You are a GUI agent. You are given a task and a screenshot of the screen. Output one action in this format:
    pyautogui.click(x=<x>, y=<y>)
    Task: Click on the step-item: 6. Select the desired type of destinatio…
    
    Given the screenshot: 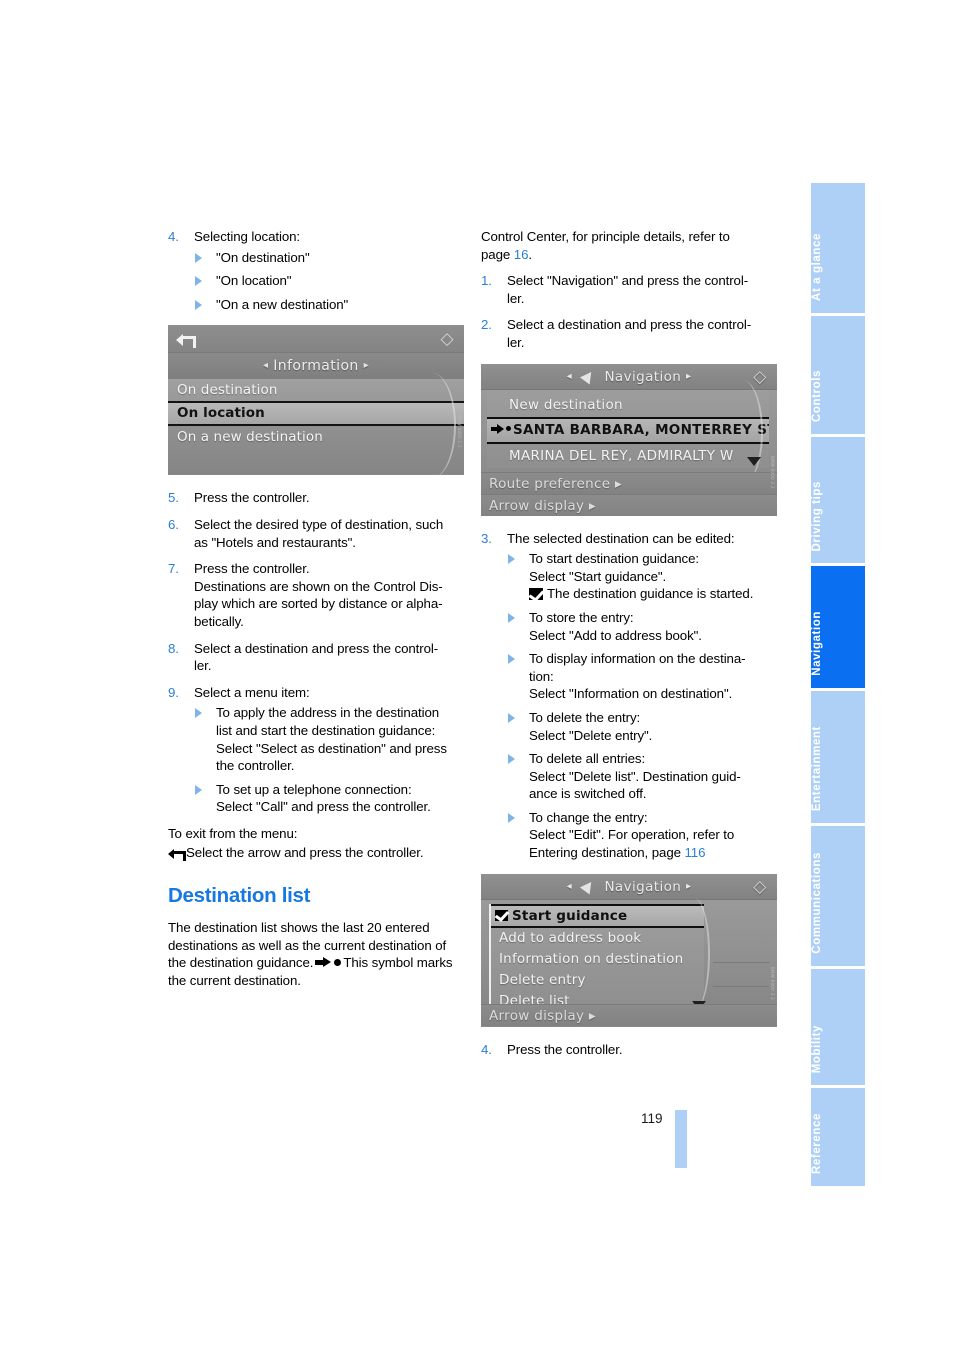 What is the action you would take?
    pyautogui.click(x=316, y=533)
    